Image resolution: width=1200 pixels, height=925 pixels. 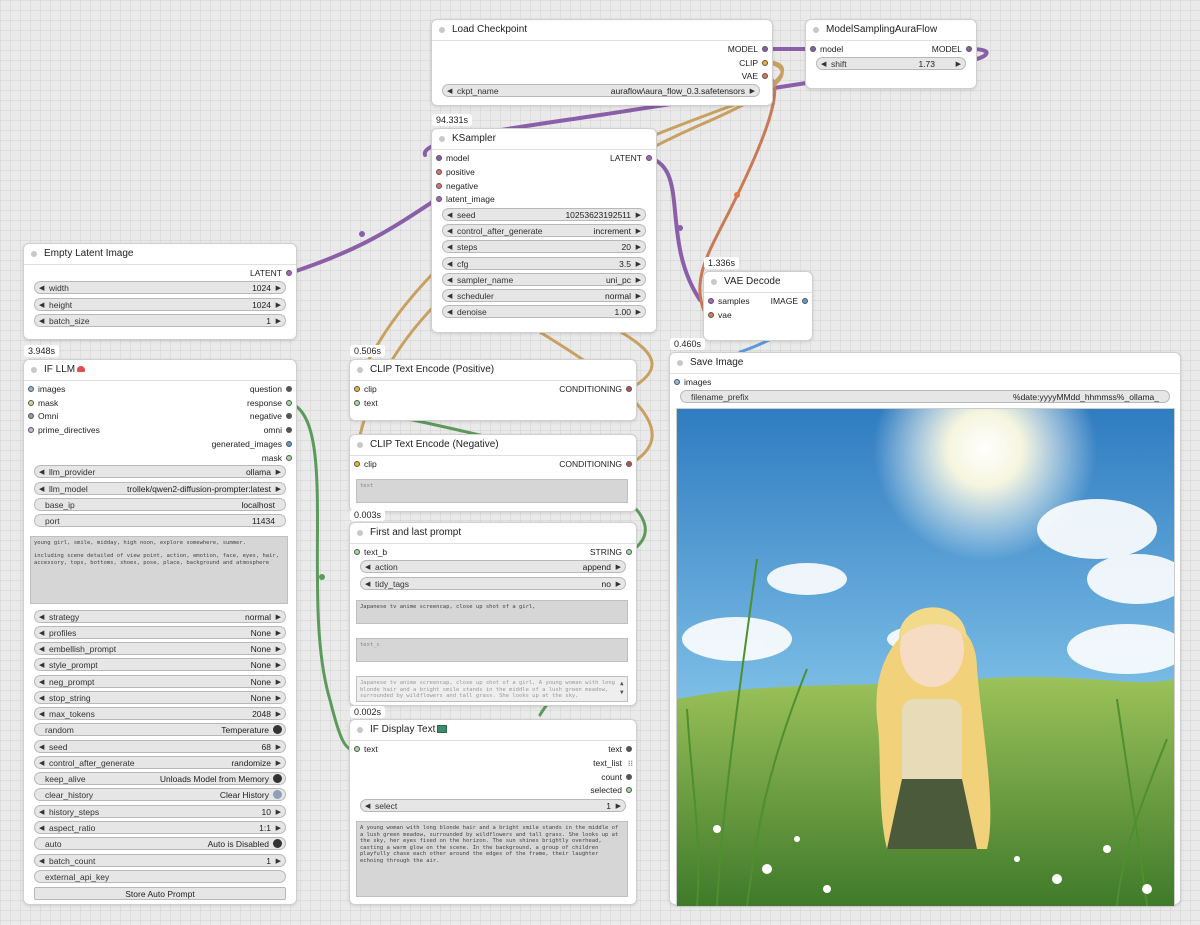 I want to click on omni-pin-icon, so click(x=289, y=430).